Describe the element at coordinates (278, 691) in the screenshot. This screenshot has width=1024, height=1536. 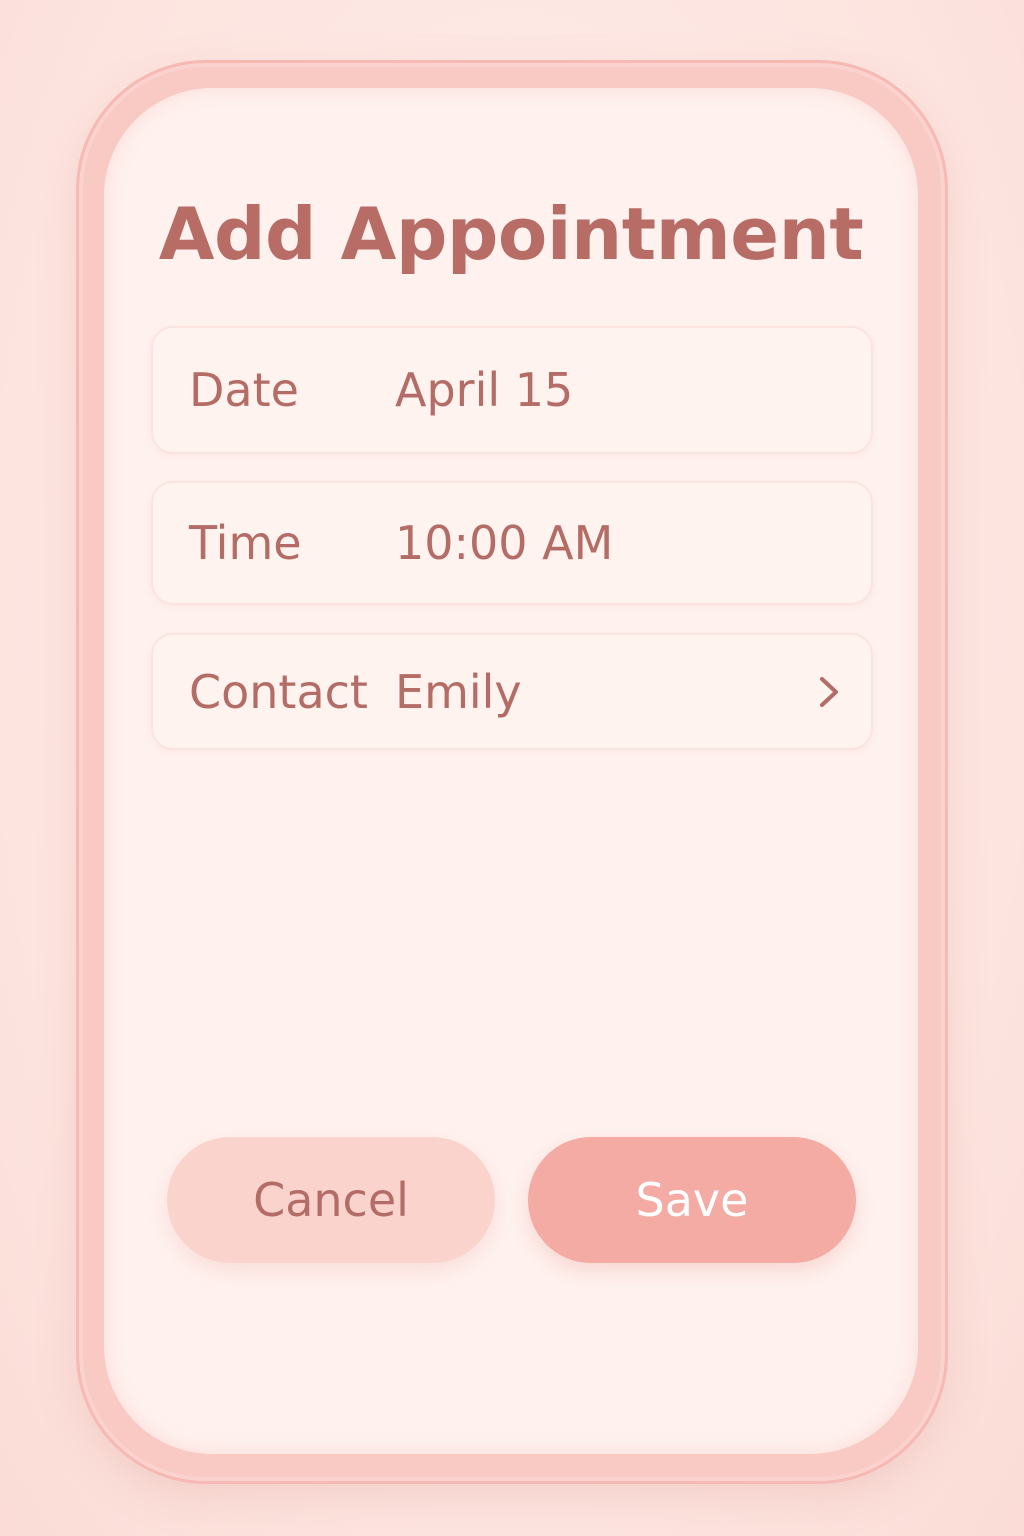
I see `contact-label: Contact` at that location.